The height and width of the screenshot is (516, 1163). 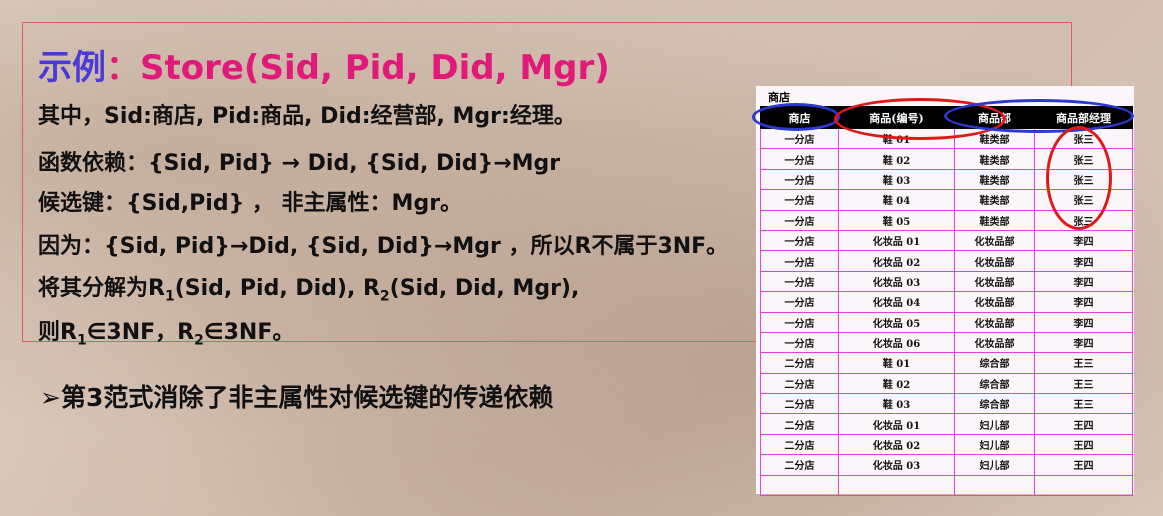 I want to click on table-row, so click(x=946, y=485).